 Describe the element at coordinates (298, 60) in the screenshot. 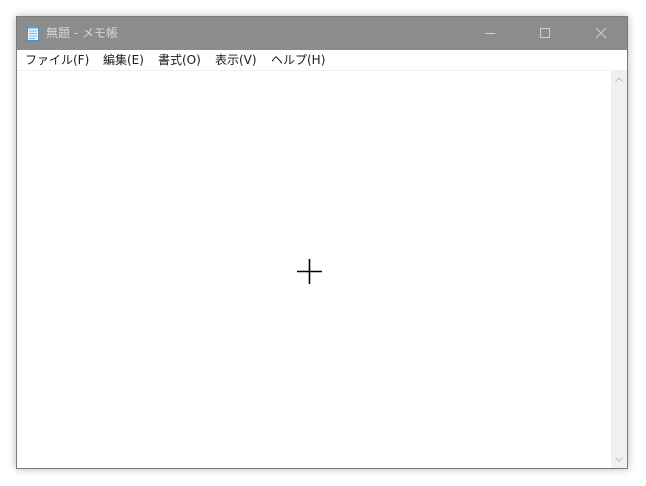

I see `menu-help: ヘルプ(H)` at that location.